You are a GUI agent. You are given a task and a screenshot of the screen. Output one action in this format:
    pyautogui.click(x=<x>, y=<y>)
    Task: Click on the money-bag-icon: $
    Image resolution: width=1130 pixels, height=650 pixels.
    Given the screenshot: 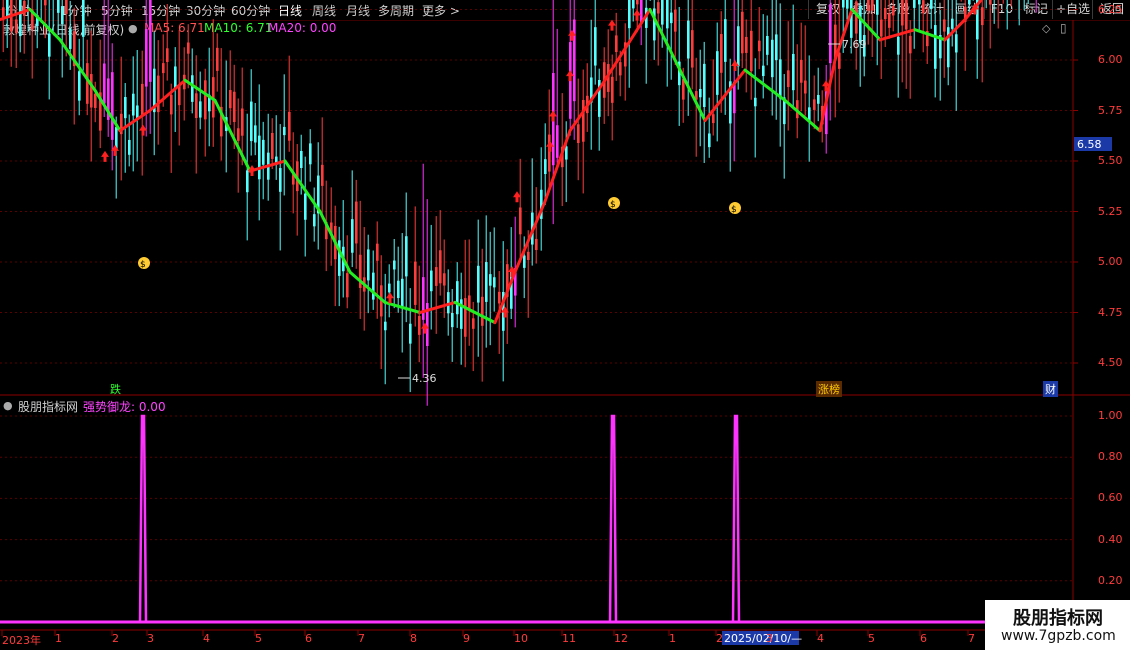 What is the action you would take?
    pyautogui.click(x=614, y=203)
    